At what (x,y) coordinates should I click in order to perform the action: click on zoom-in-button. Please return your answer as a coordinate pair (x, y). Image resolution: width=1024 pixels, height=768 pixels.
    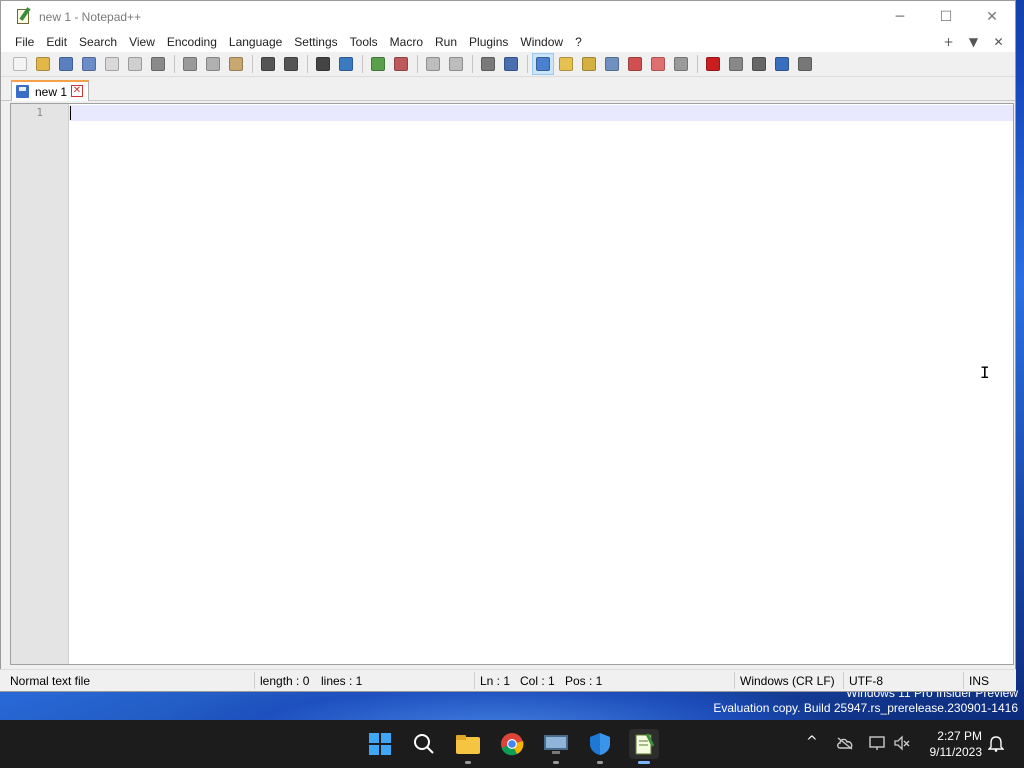
    Looking at the image, I should click on (378, 64).